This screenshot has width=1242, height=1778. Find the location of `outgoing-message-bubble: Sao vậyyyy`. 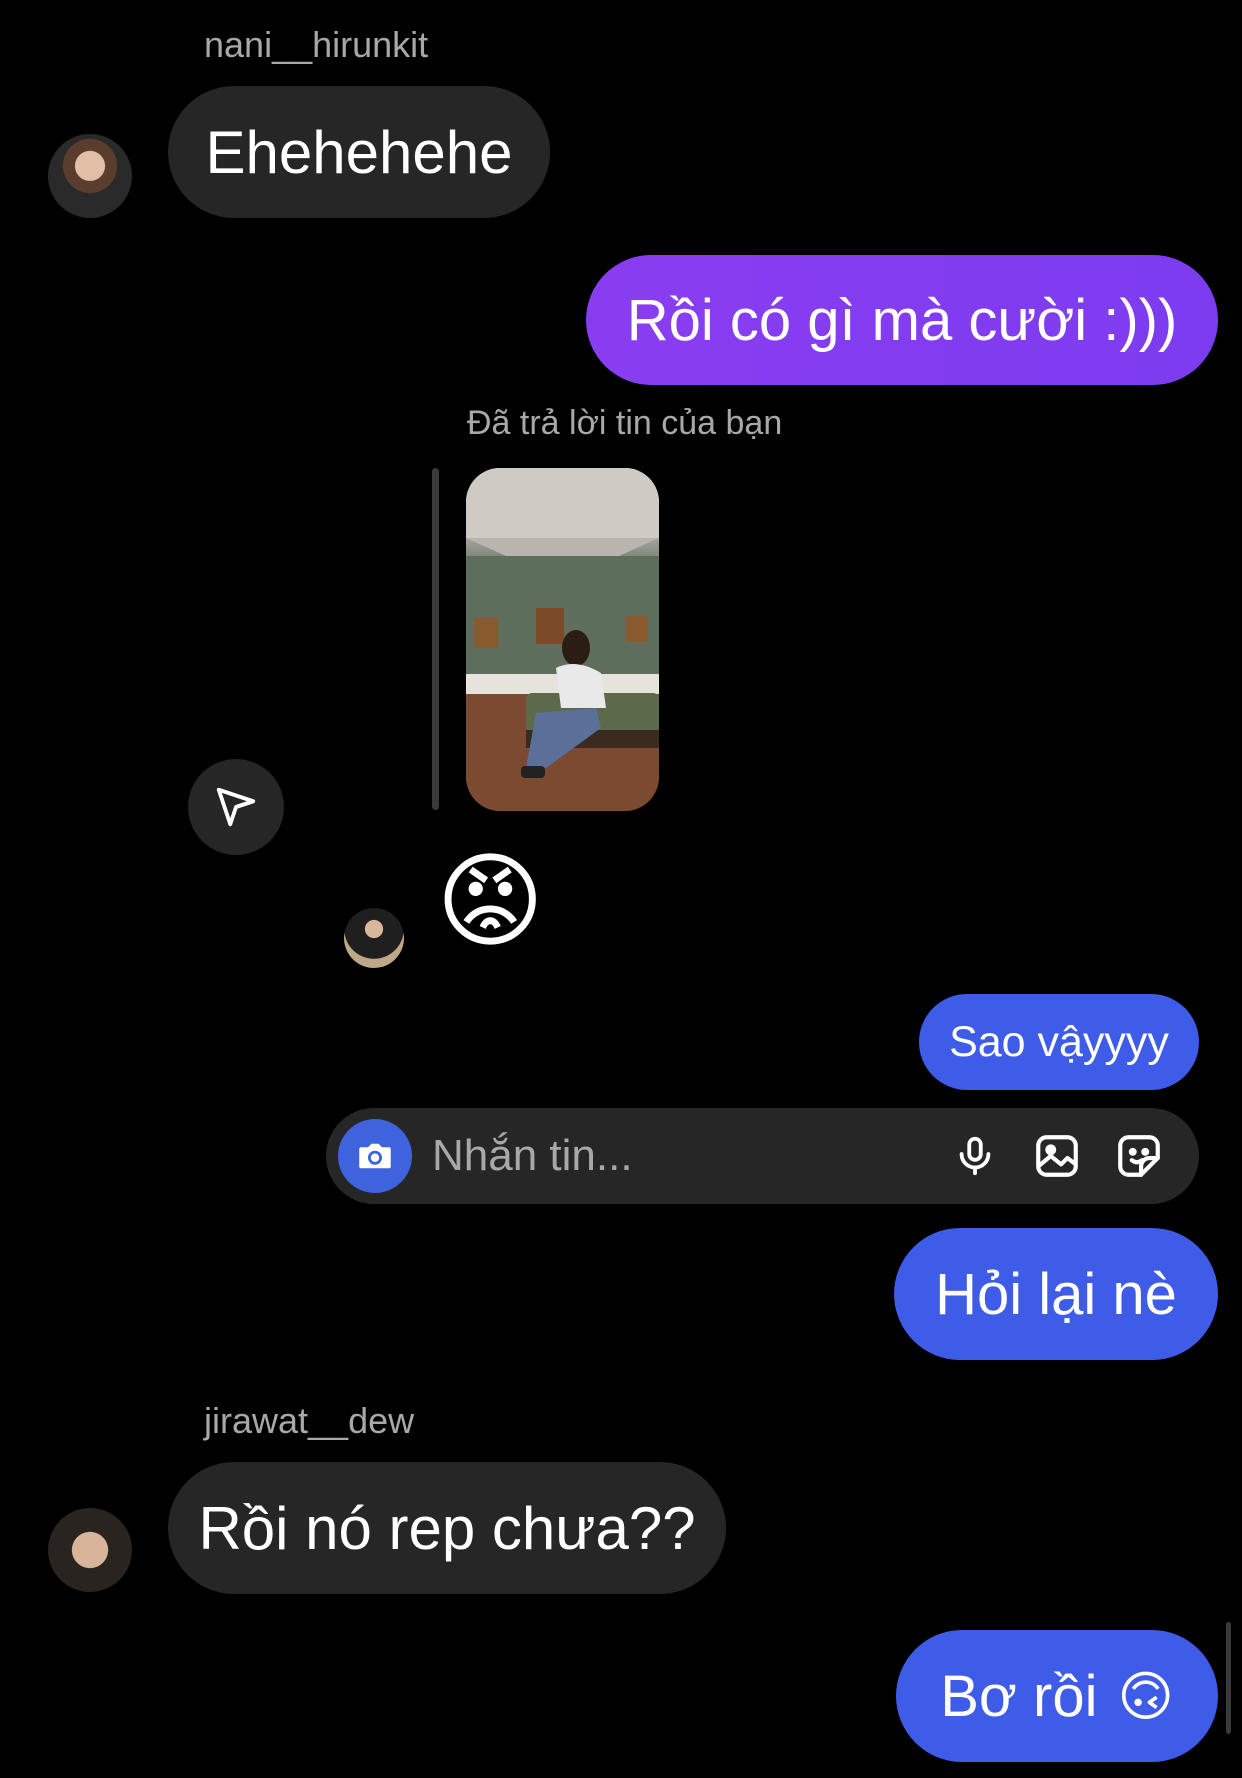

outgoing-message-bubble: Sao vậyyyy is located at coordinates (1059, 1042).